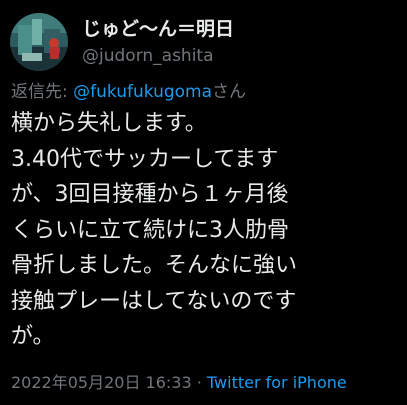  I want to click on tweet-text-line: くらいに立て続けに3人肋骨, so click(150, 230).